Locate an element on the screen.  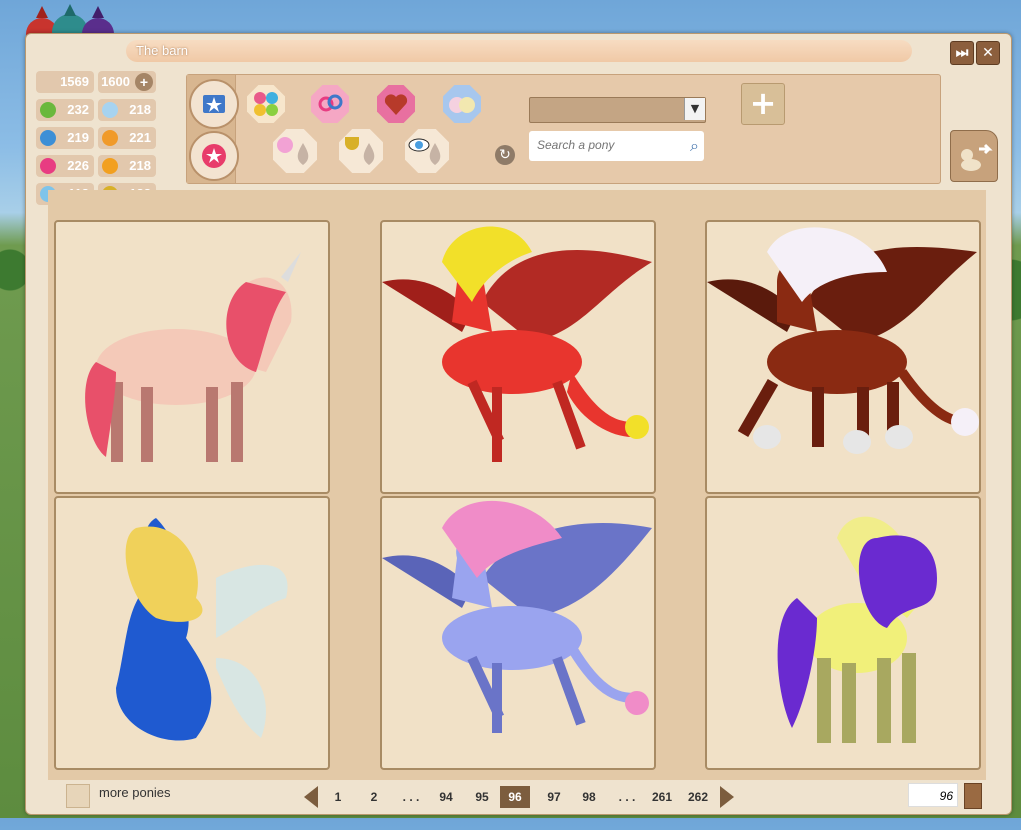
pony-blue-seapony-image is located at coordinates (202, 629).